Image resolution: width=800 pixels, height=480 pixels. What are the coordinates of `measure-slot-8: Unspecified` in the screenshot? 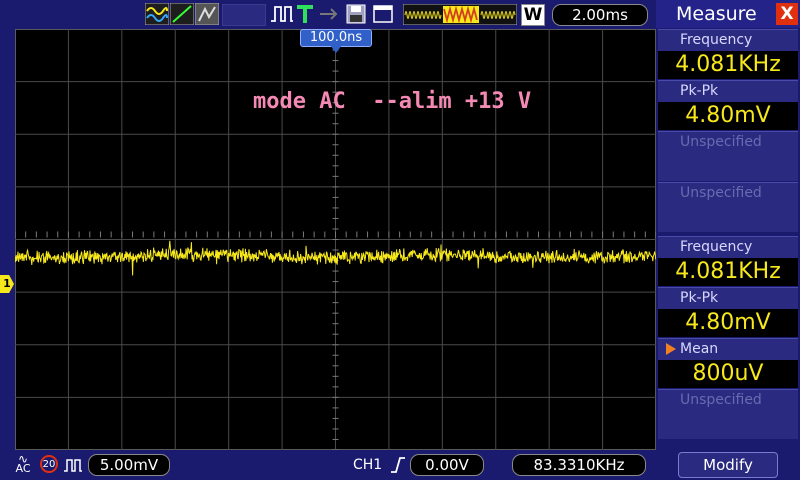 It's located at (728, 414).